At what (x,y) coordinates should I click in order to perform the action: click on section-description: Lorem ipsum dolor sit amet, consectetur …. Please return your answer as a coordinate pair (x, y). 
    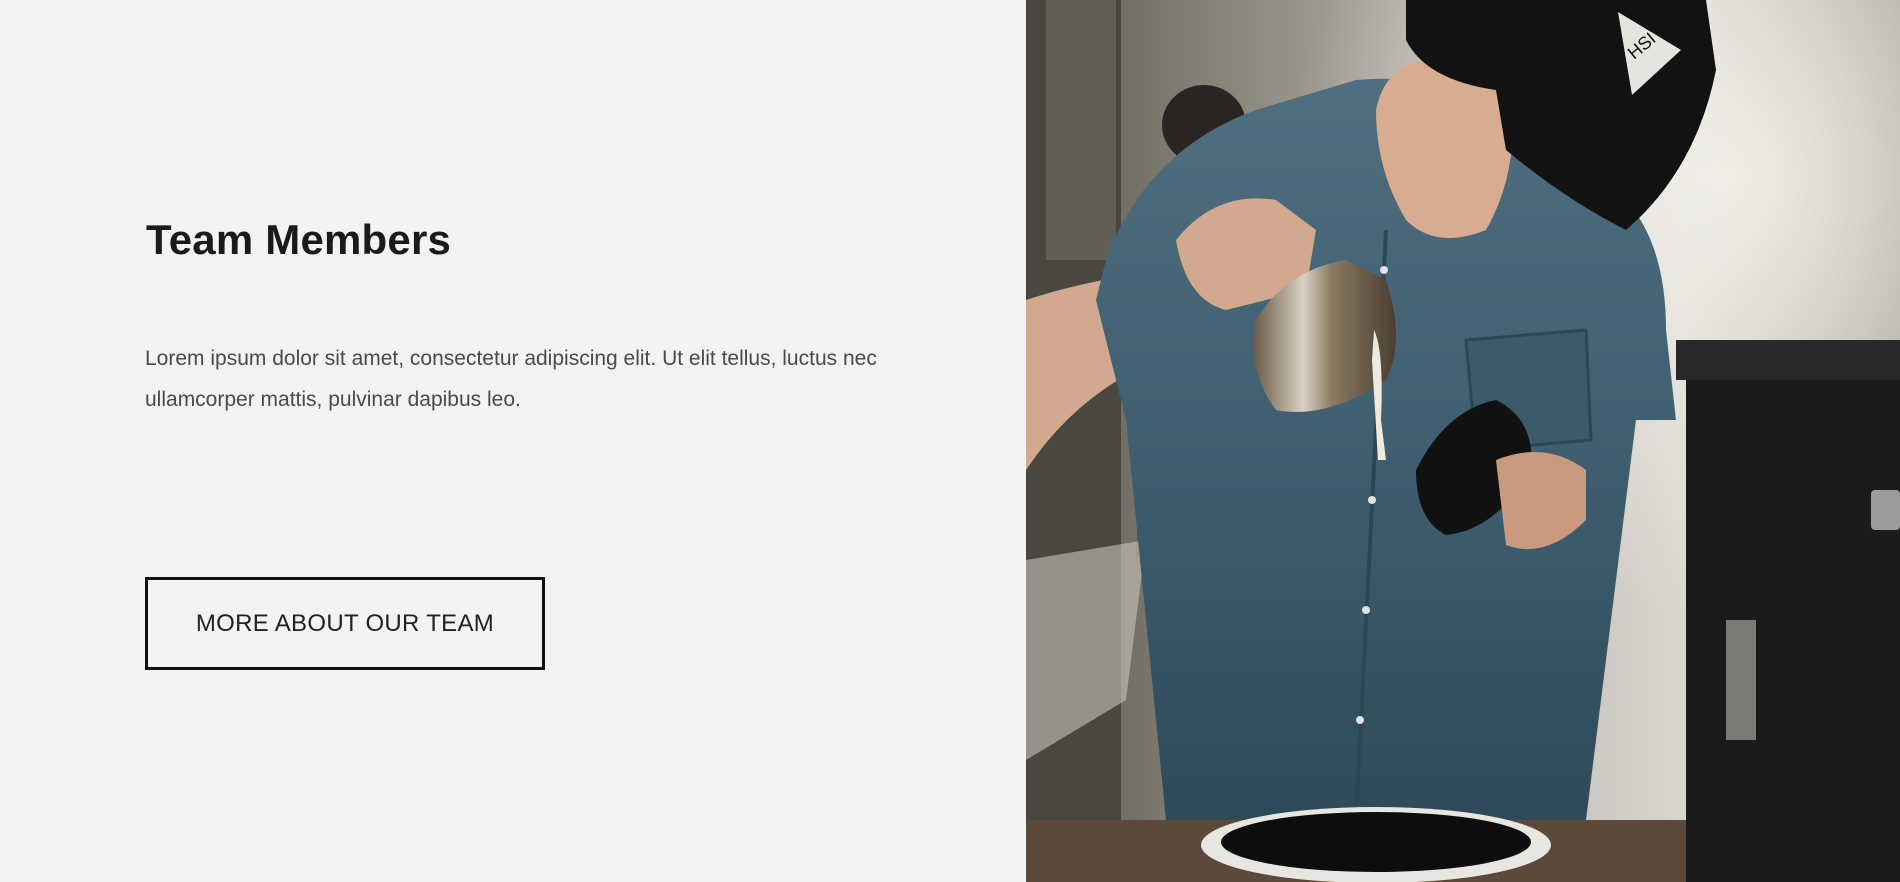
    Looking at the image, I should click on (511, 379).